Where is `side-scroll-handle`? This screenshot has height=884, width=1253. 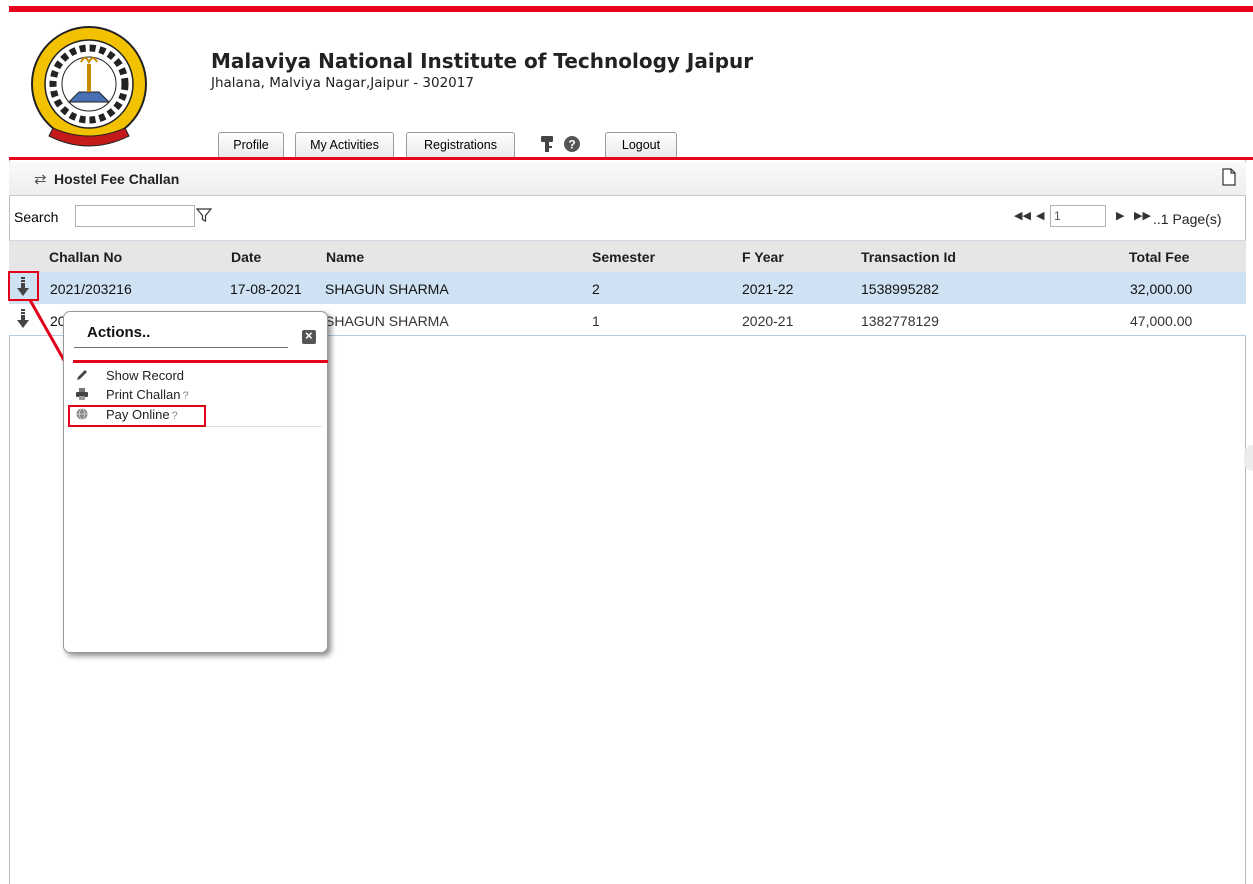
side-scroll-handle is located at coordinates (1248, 458).